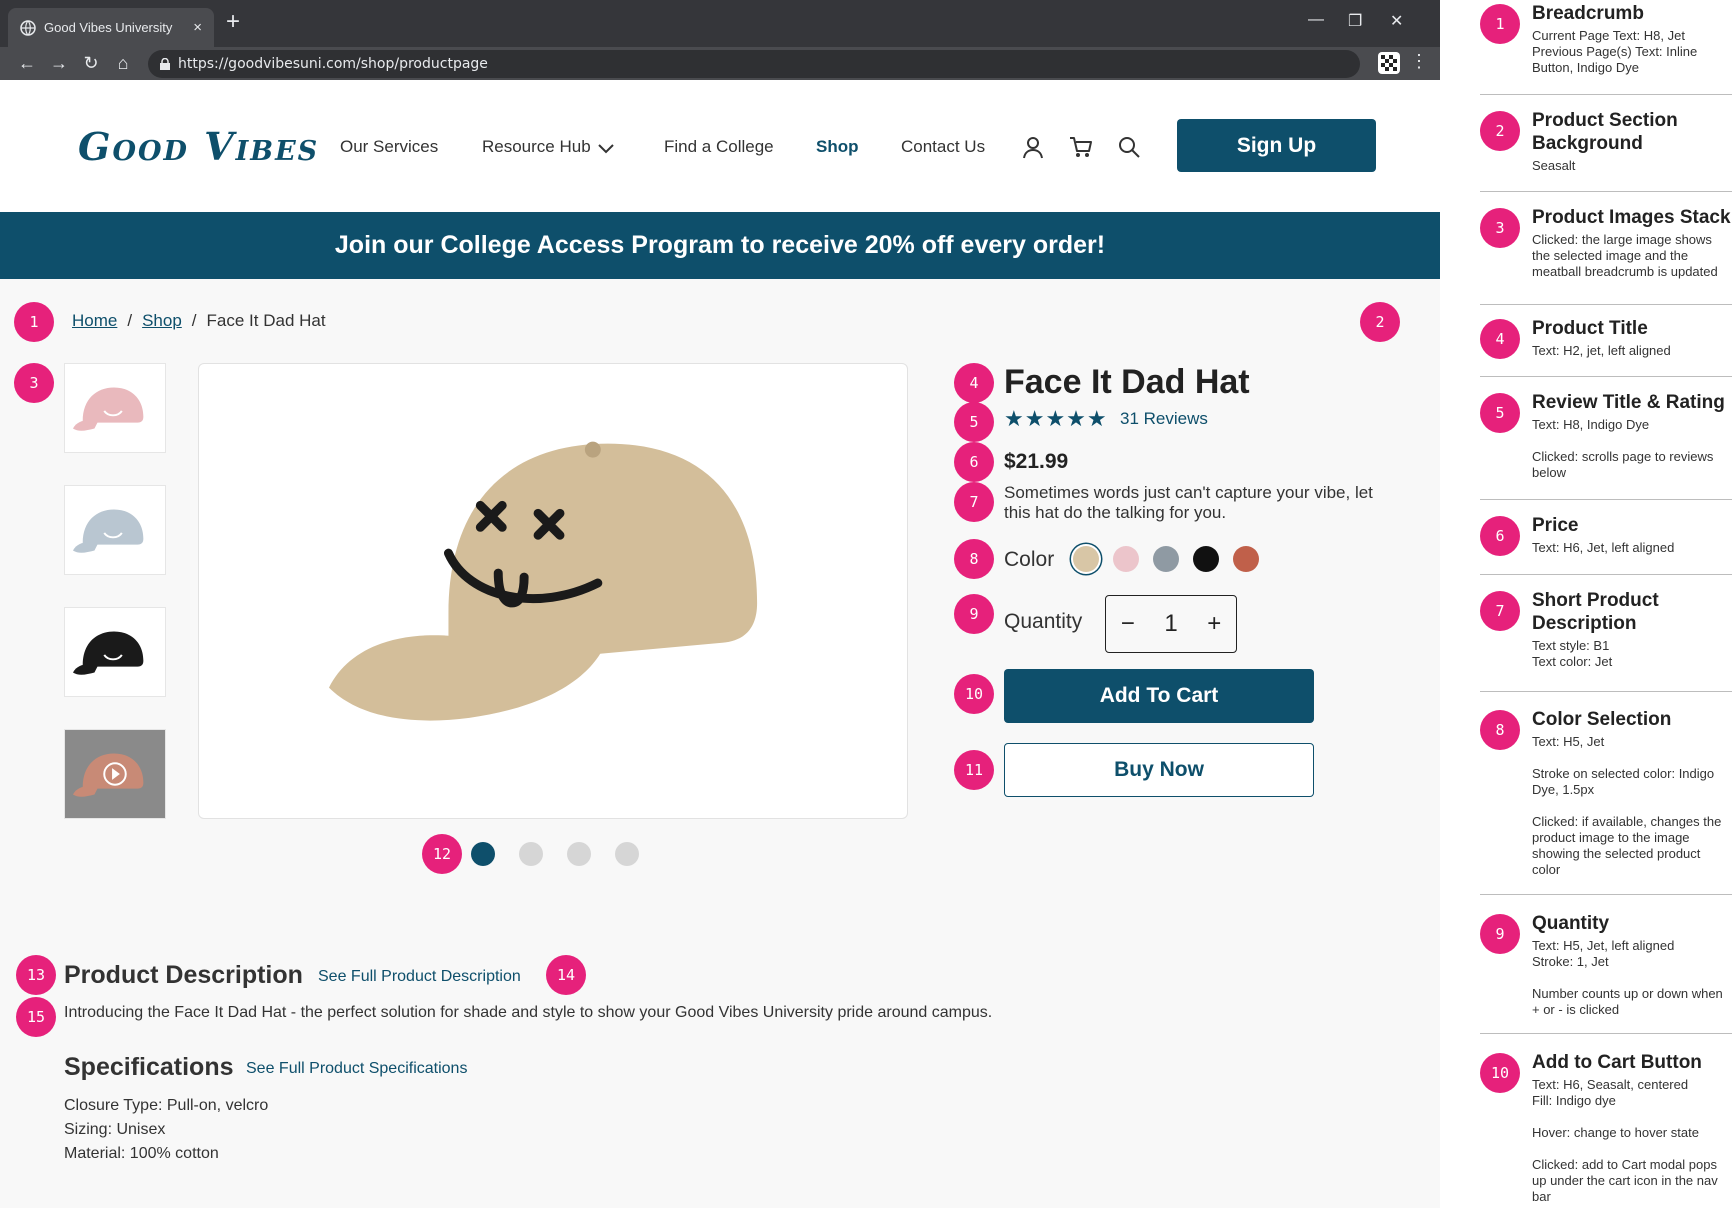 The image size is (1732, 1208). What do you see at coordinates (974, 502) in the screenshot?
I see `annotation-marker: 7` at bounding box center [974, 502].